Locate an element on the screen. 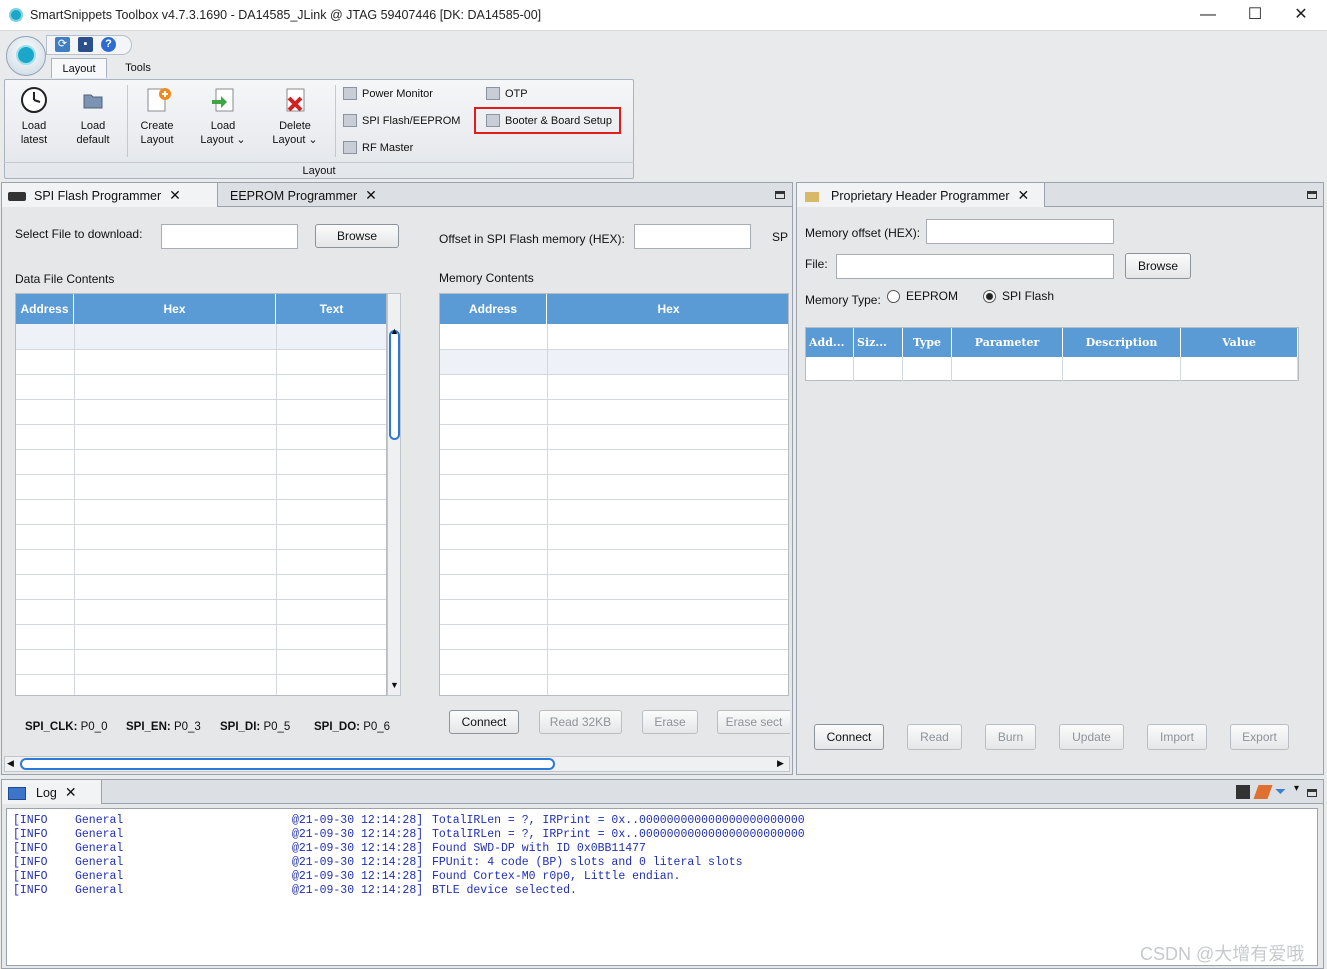  rf-master-button: RF Master is located at coordinates (378, 148).